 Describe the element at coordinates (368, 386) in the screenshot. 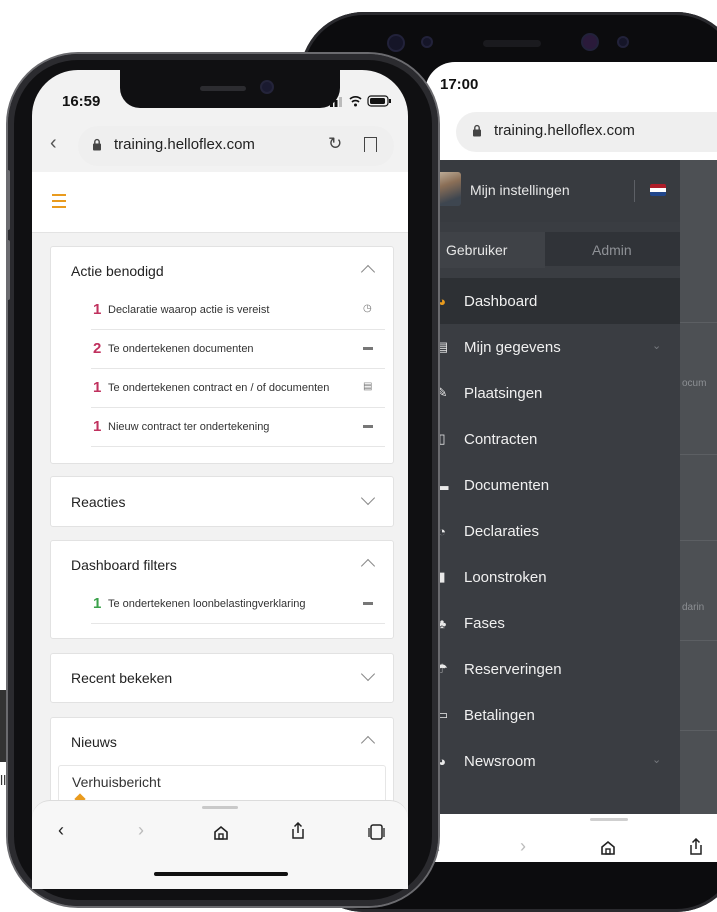

I see `contract-icon: ▤` at that location.